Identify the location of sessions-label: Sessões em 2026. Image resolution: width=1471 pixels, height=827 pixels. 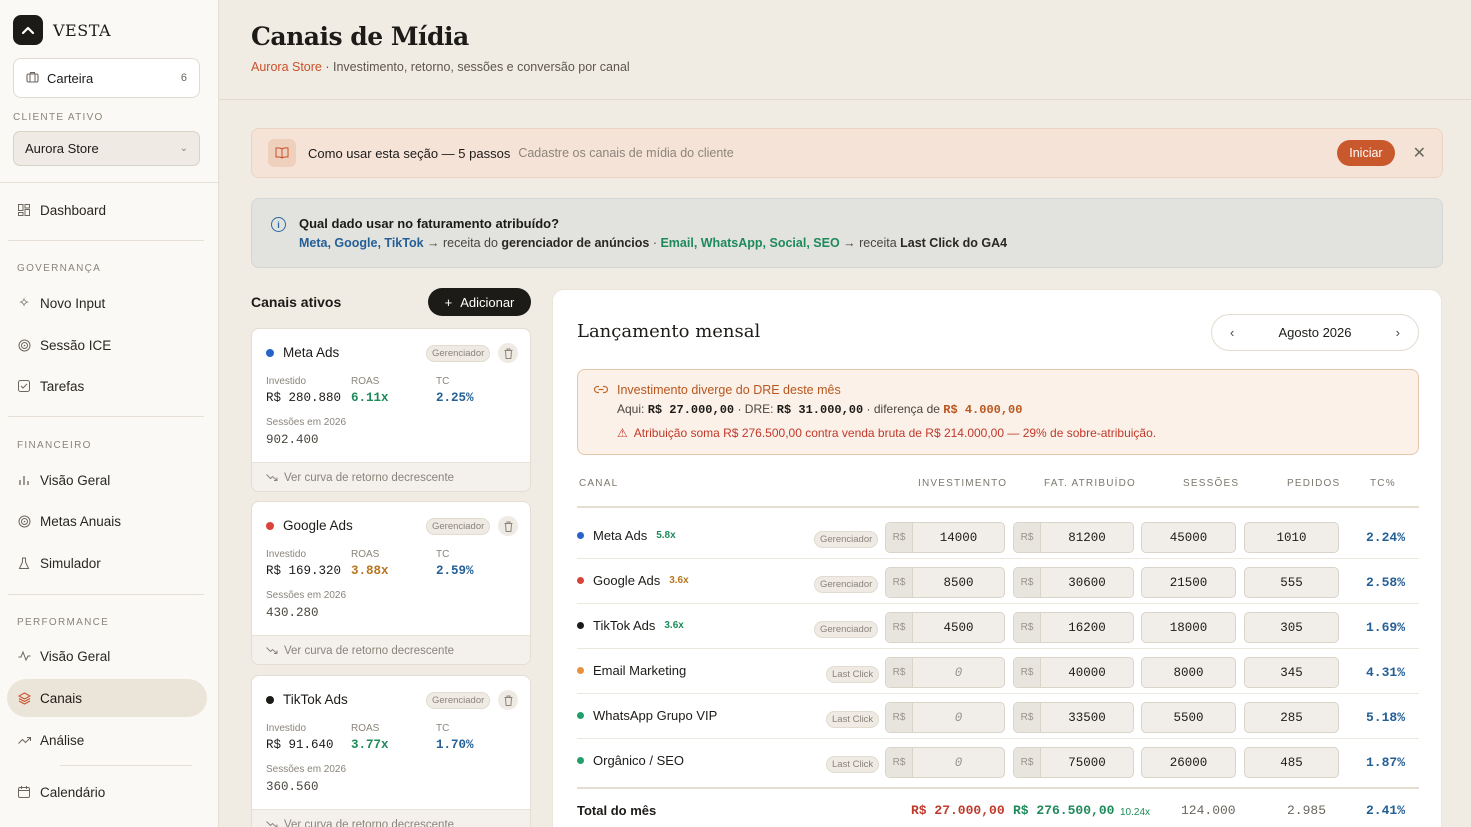
(306, 595).